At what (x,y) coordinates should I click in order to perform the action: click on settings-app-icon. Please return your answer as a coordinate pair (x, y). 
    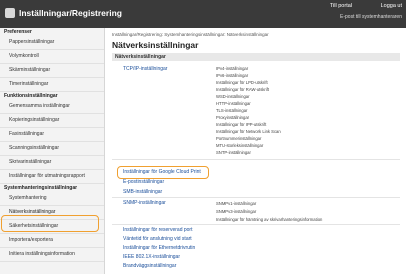
    Looking at the image, I should click on (10, 13).